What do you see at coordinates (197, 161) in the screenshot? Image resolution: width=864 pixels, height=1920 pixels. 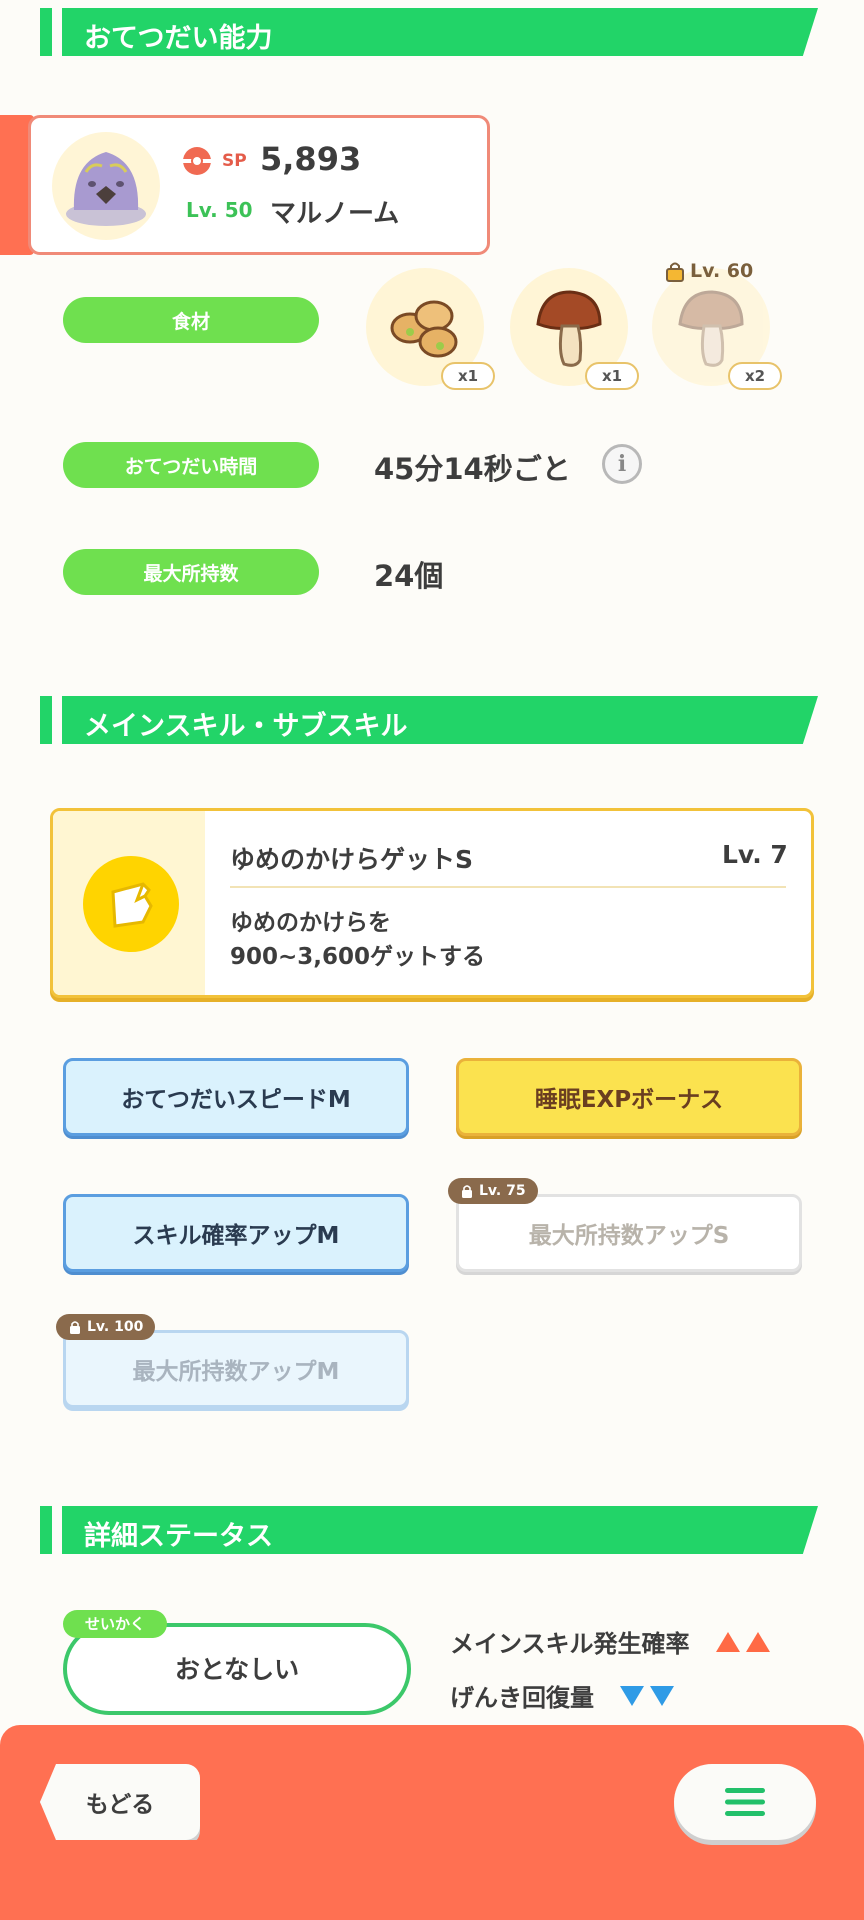 I see `sp-icon` at bounding box center [197, 161].